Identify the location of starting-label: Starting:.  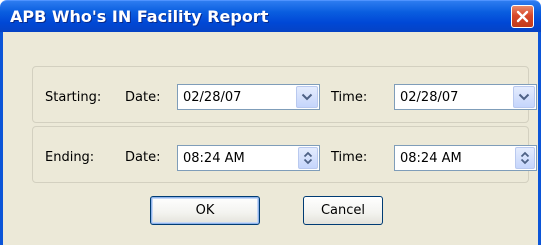
(73, 97).